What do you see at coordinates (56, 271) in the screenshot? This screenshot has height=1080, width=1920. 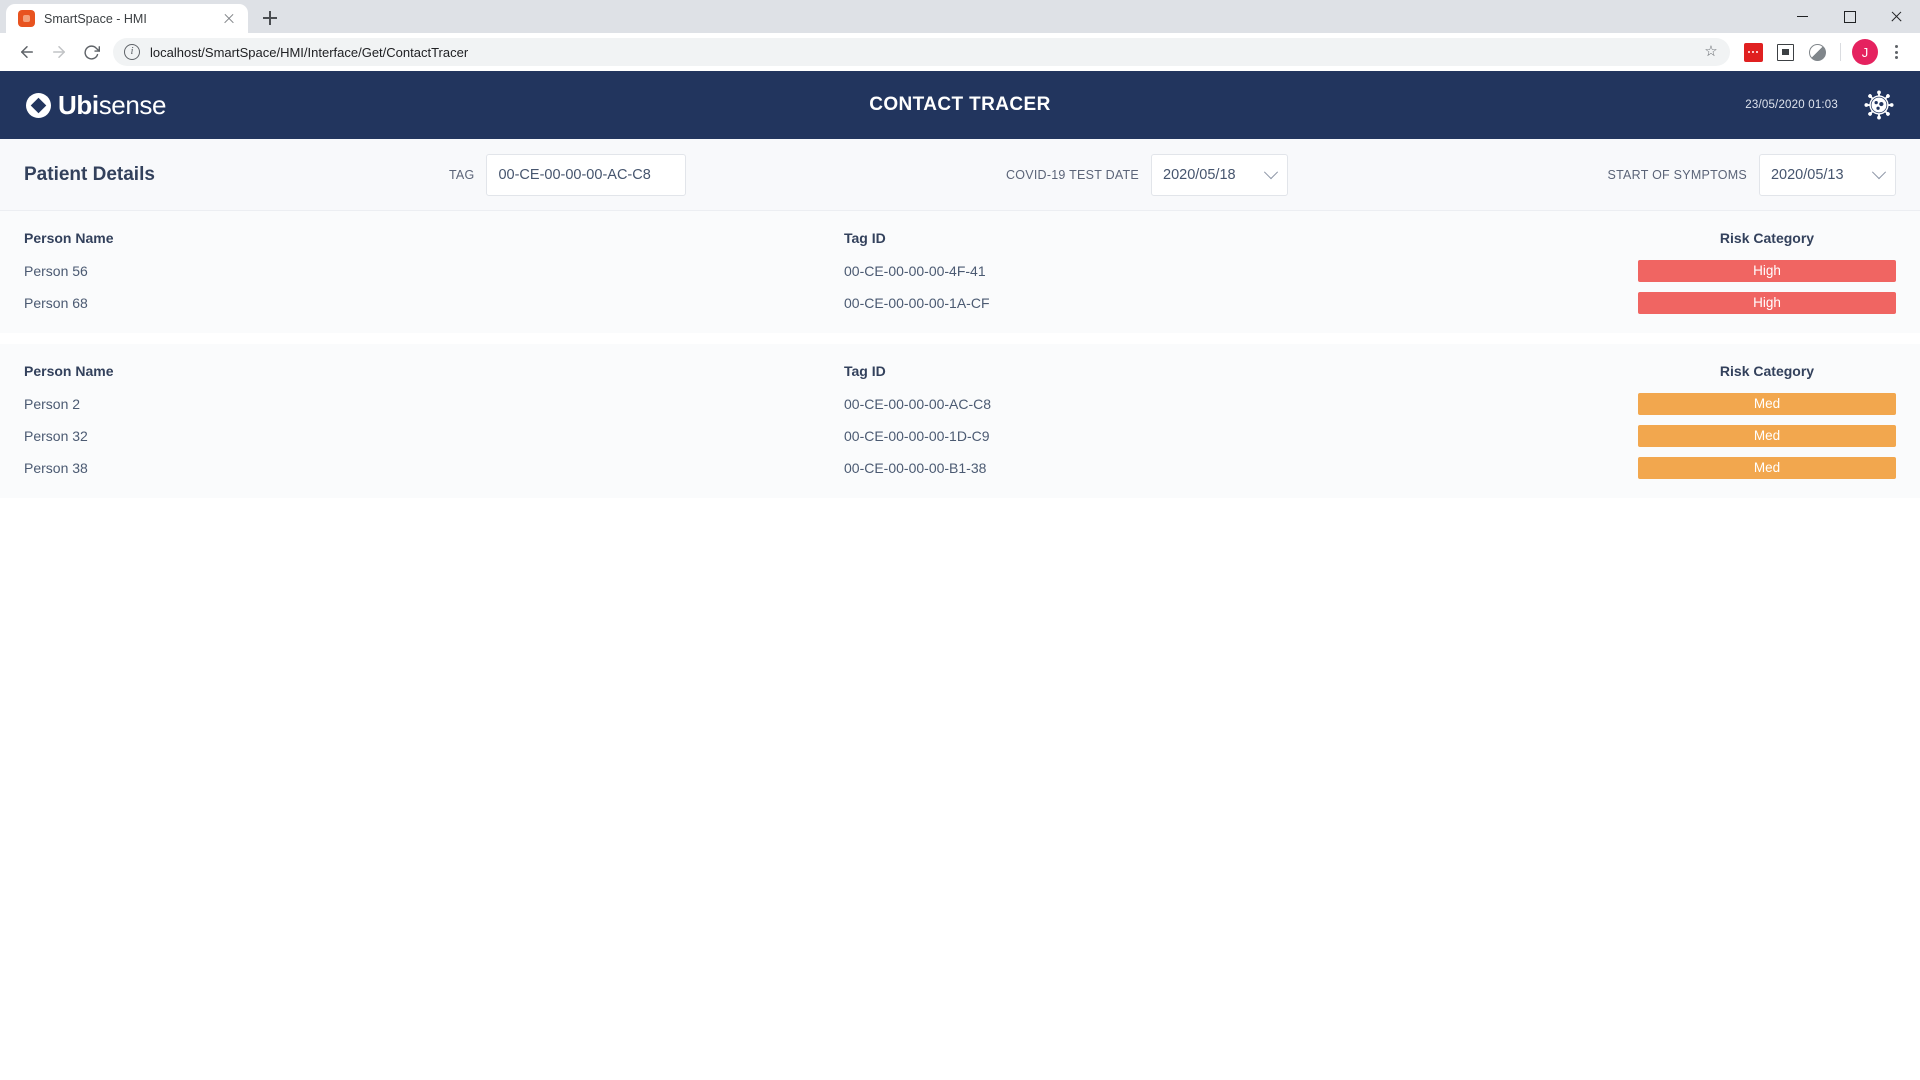 I see `cell-person-name: Person 56` at bounding box center [56, 271].